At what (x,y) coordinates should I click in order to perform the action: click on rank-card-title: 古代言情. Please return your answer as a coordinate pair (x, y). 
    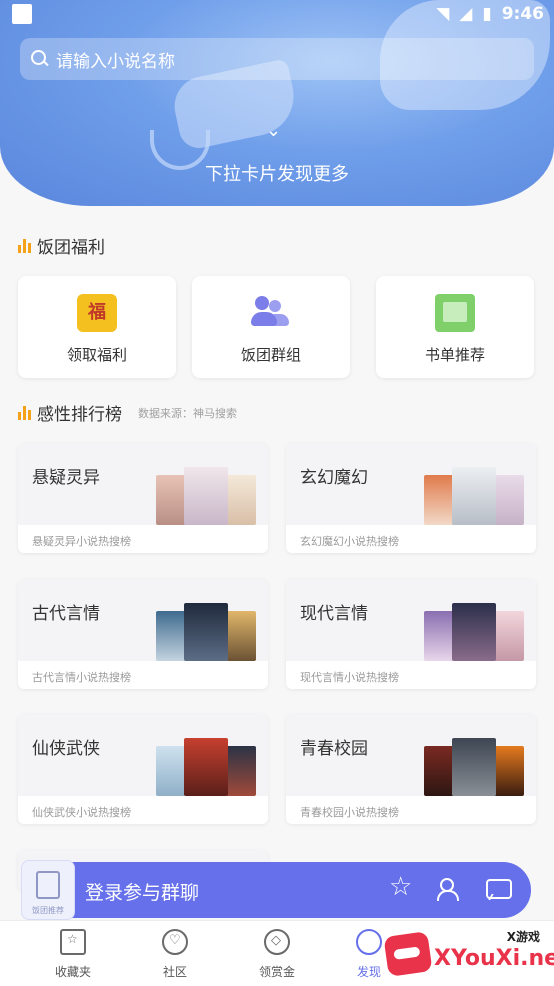
    Looking at the image, I should click on (66, 614).